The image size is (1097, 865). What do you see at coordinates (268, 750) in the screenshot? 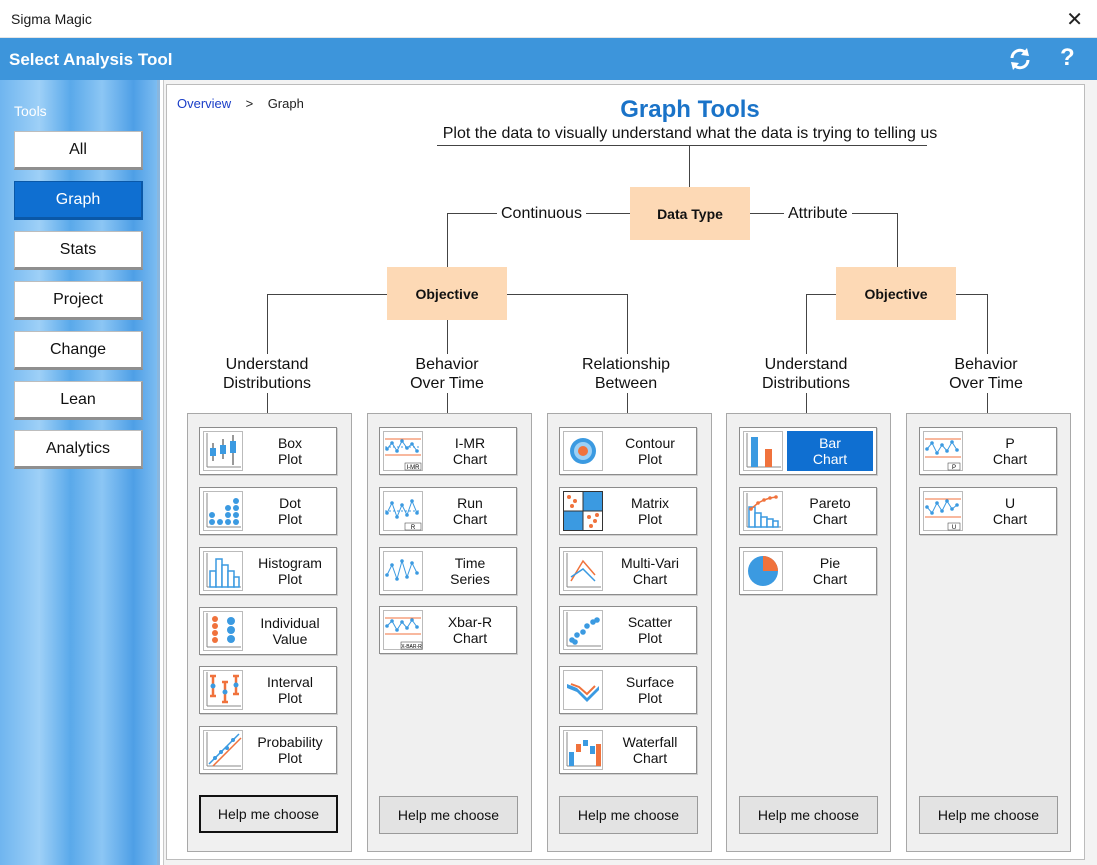
I see `tool-probability-plot: Probability Plot` at bounding box center [268, 750].